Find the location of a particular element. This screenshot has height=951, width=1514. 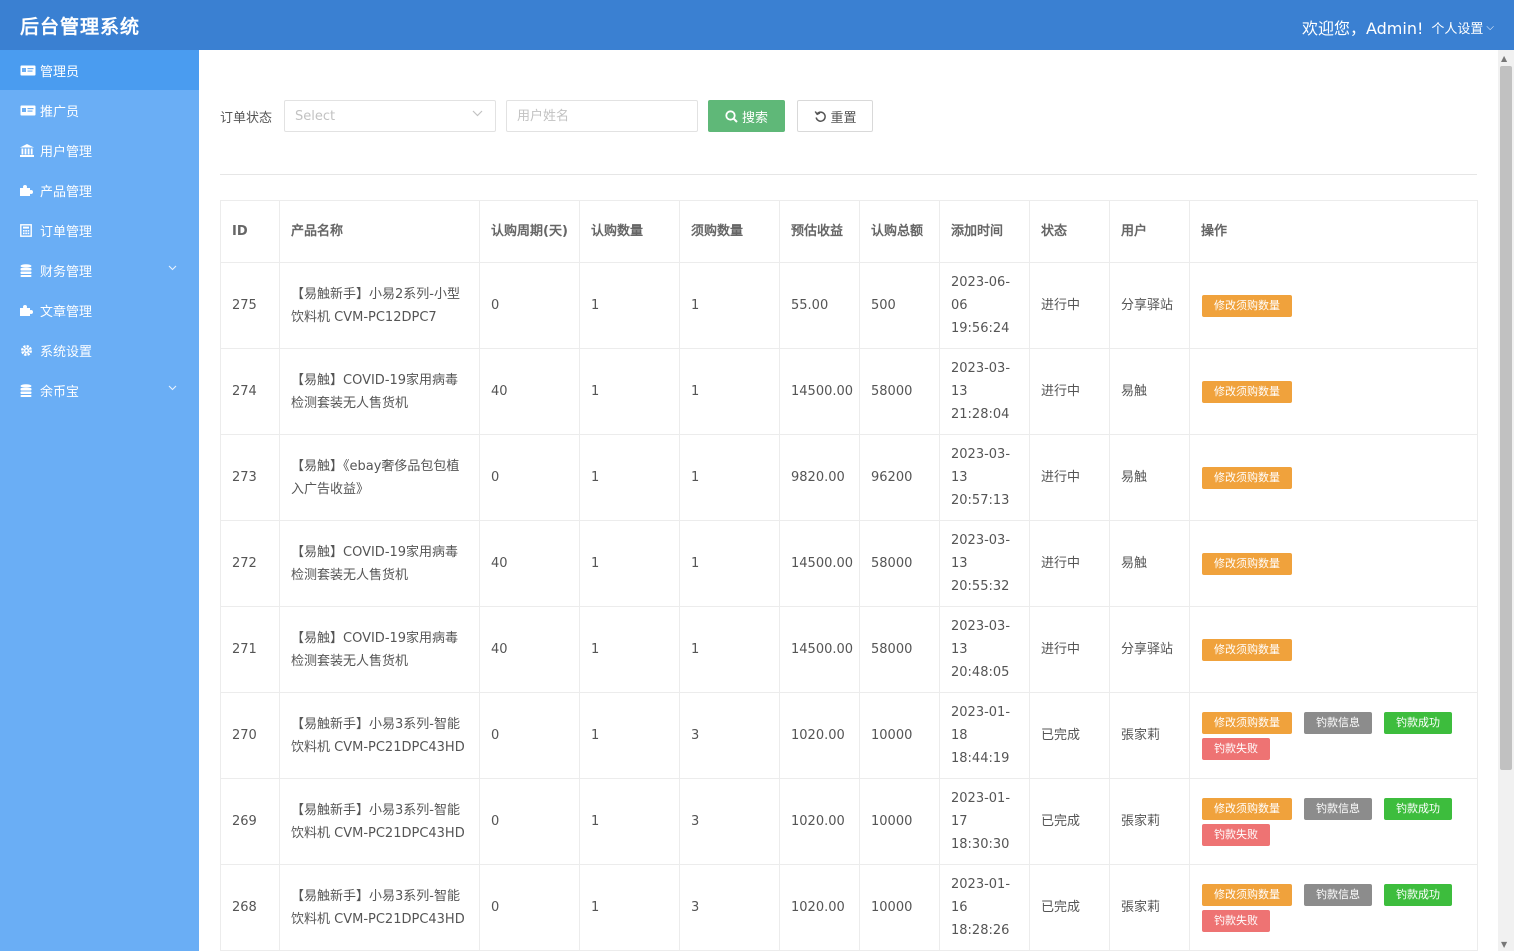

scroll-down-arrow-icon: ▼ is located at coordinates (1504, 944).